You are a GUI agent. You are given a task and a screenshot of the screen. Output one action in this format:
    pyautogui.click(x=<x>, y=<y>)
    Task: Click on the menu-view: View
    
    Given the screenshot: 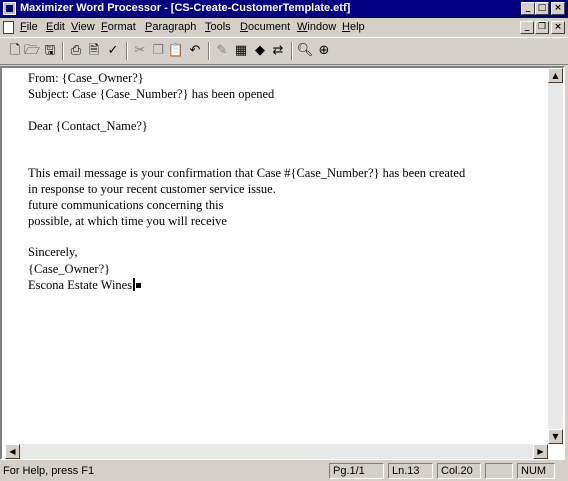 What is the action you would take?
    pyautogui.click(x=83, y=27)
    